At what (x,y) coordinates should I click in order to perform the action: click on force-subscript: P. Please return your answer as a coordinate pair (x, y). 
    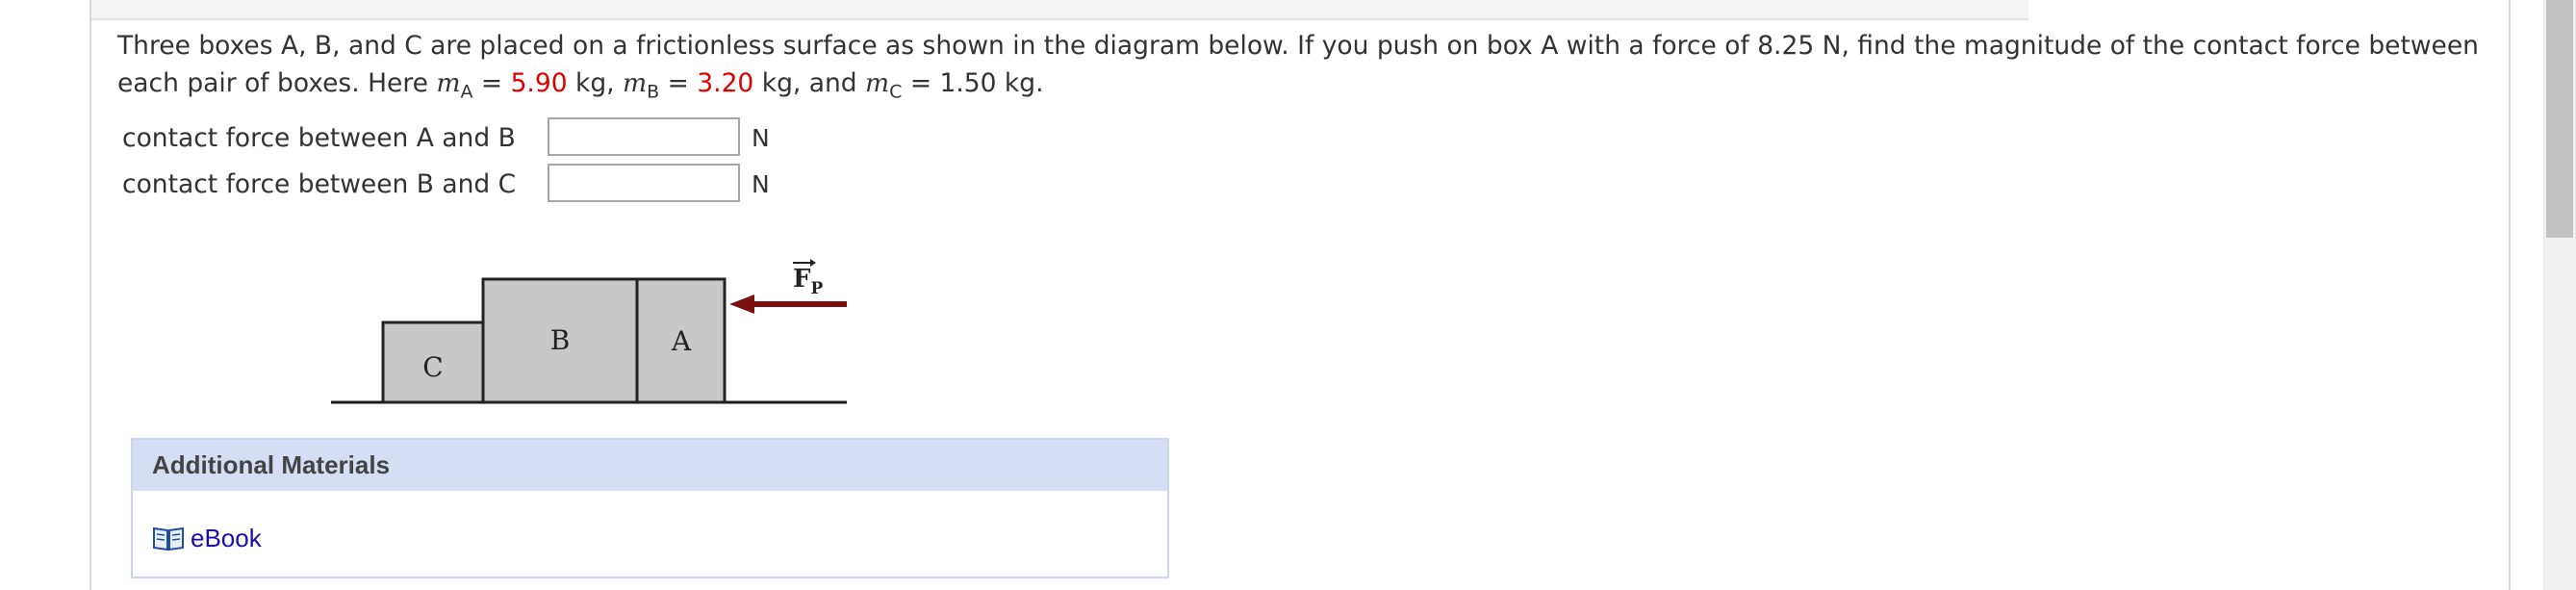
    Looking at the image, I should click on (816, 288).